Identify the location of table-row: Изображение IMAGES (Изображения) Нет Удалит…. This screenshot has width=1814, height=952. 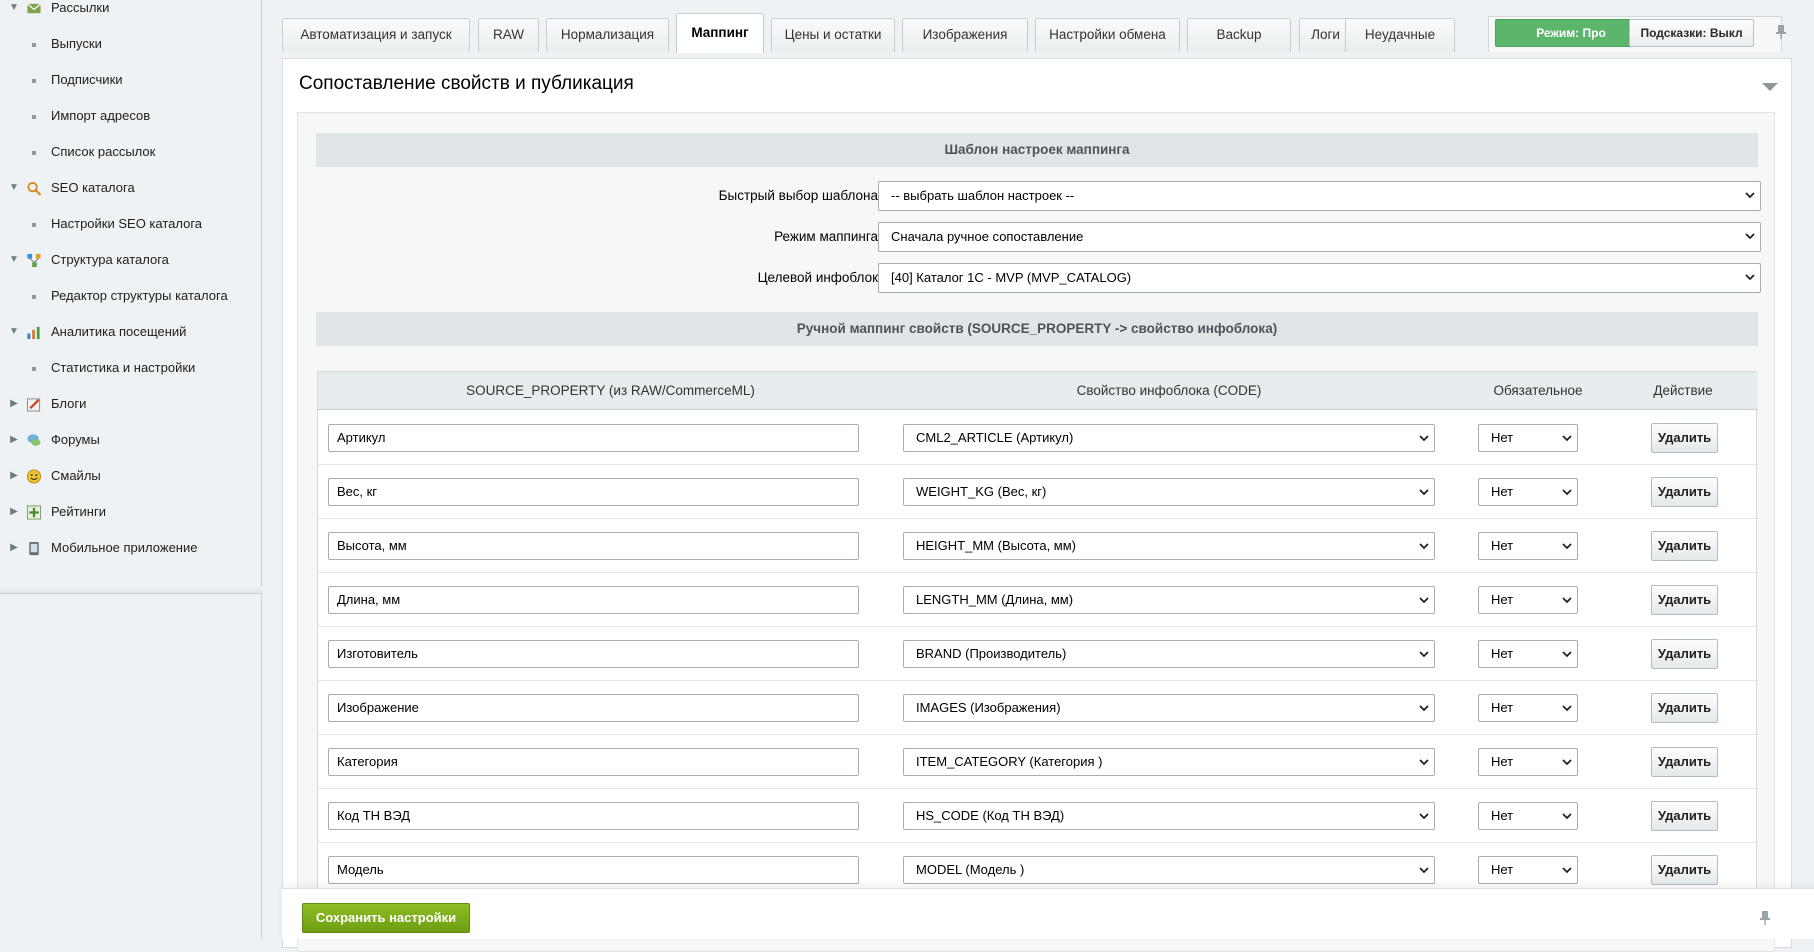
(1038, 708).